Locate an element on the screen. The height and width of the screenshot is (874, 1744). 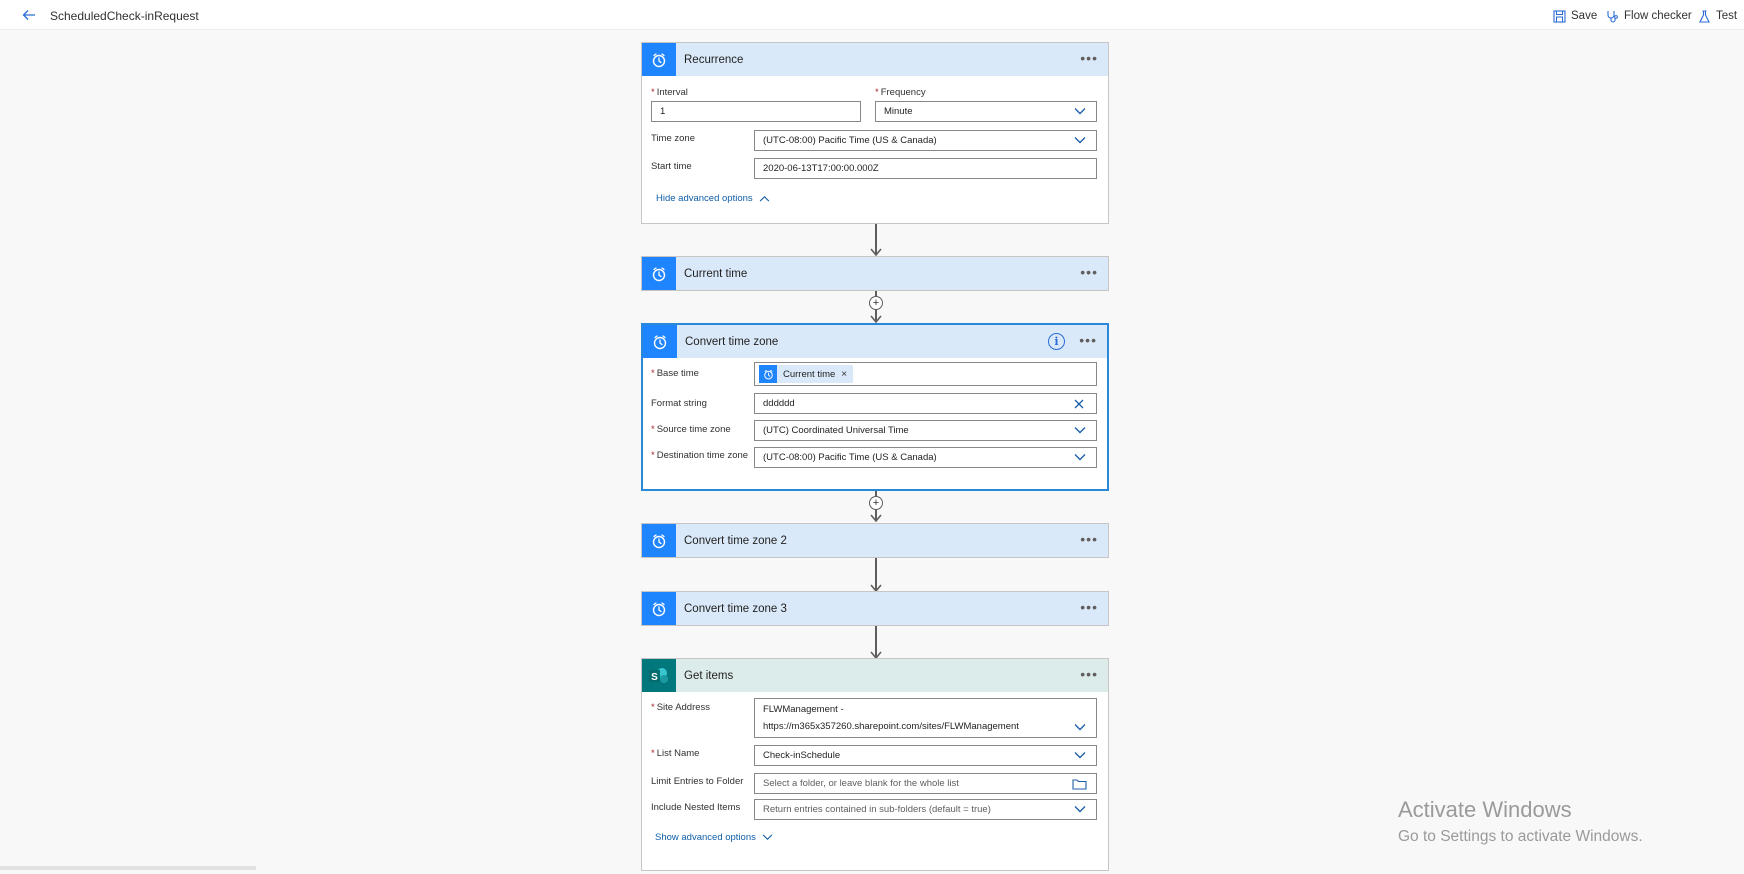
format-string-label: Format string is located at coordinates (679, 403).